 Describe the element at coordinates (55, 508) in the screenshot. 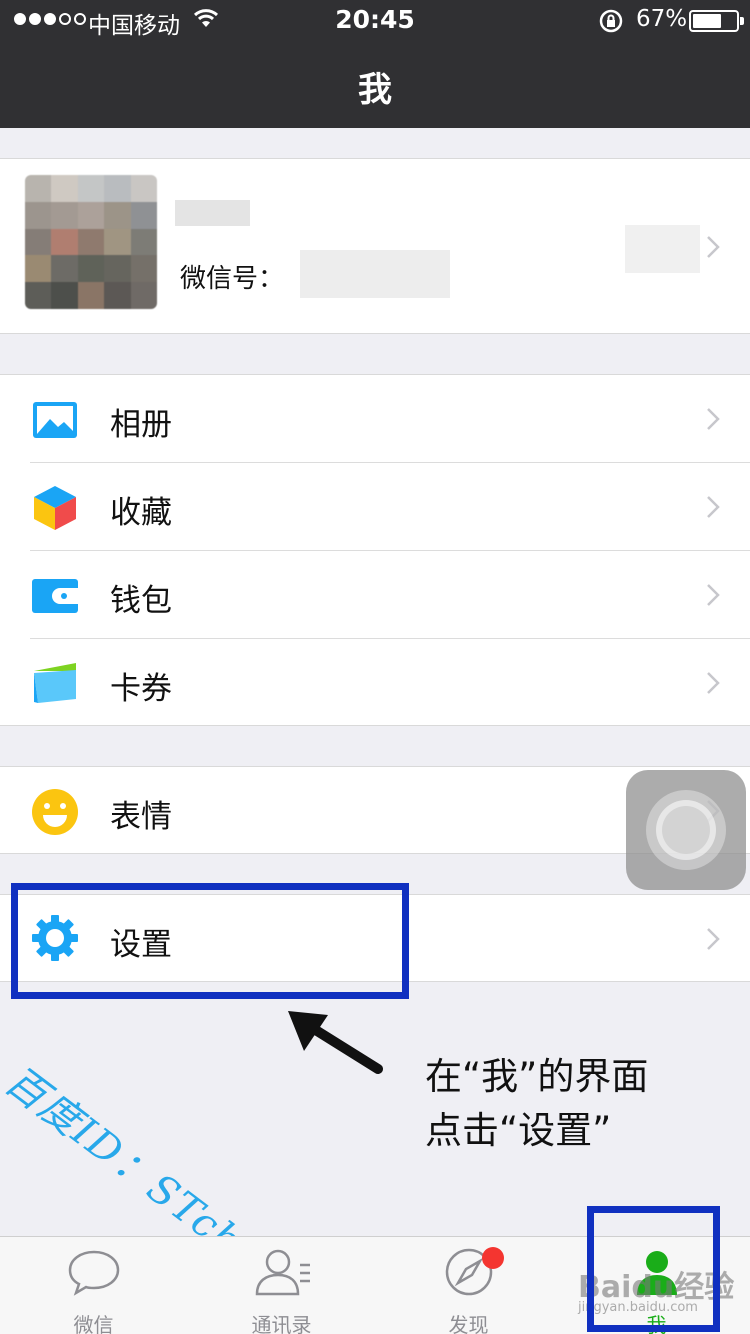

I see `favorites-icon` at that location.